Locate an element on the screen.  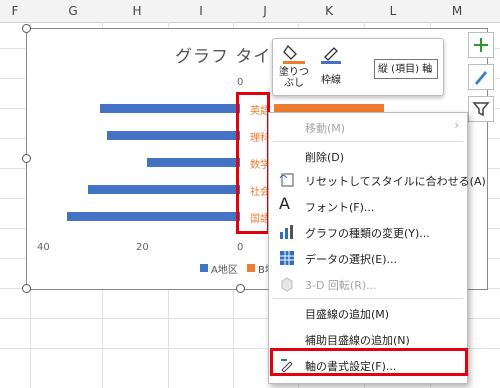
legend-label-a: A地区 is located at coordinates (224, 268).